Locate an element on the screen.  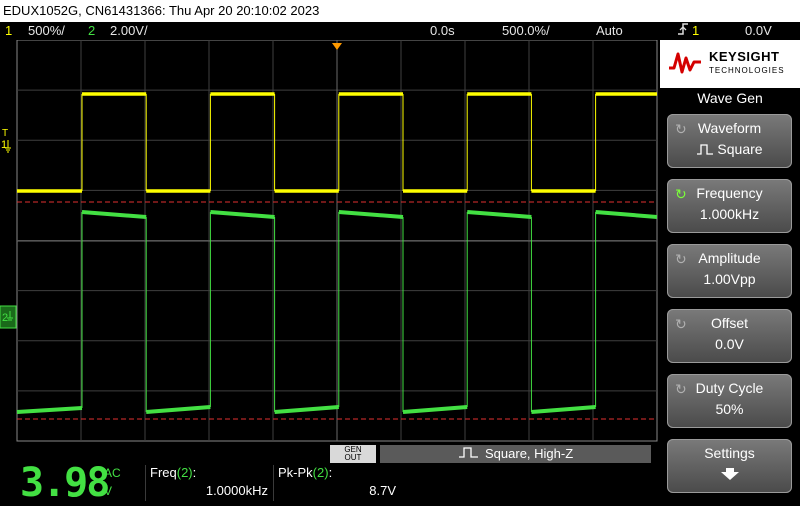
gen-out-line2: OUT is located at coordinates (353, 457).